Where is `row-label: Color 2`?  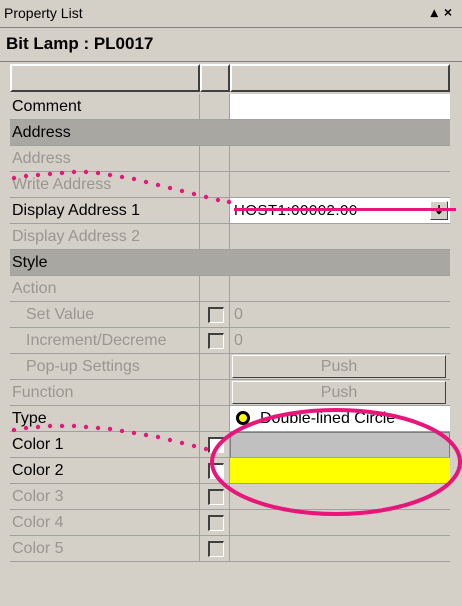 row-label: Color 2 is located at coordinates (105, 471).